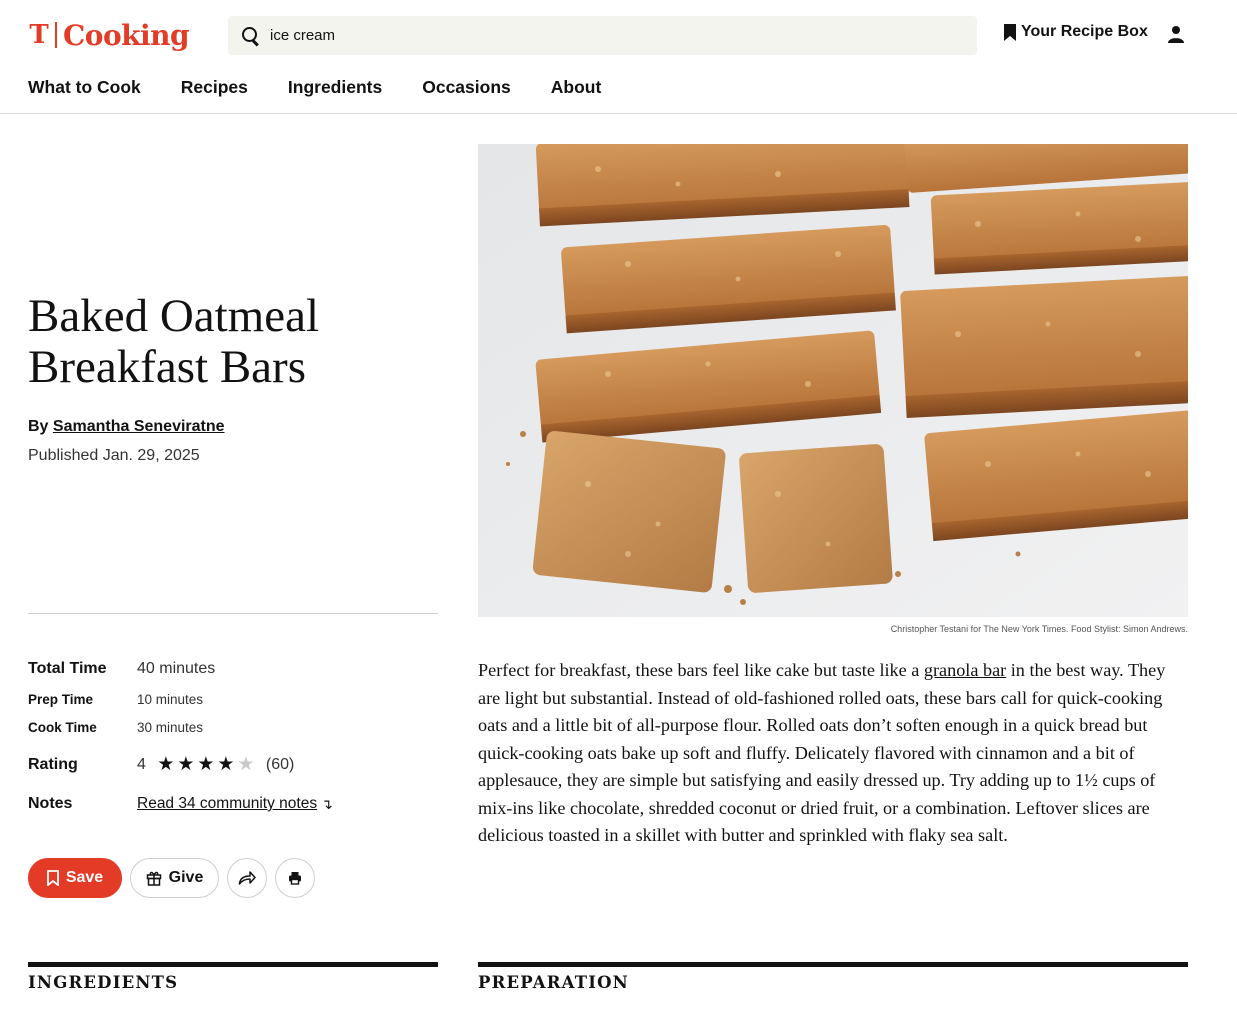 This screenshot has height=1020, width=1237. Describe the element at coordinates (833, 964) in the screenshot. I see `preparation-rule` at that location.